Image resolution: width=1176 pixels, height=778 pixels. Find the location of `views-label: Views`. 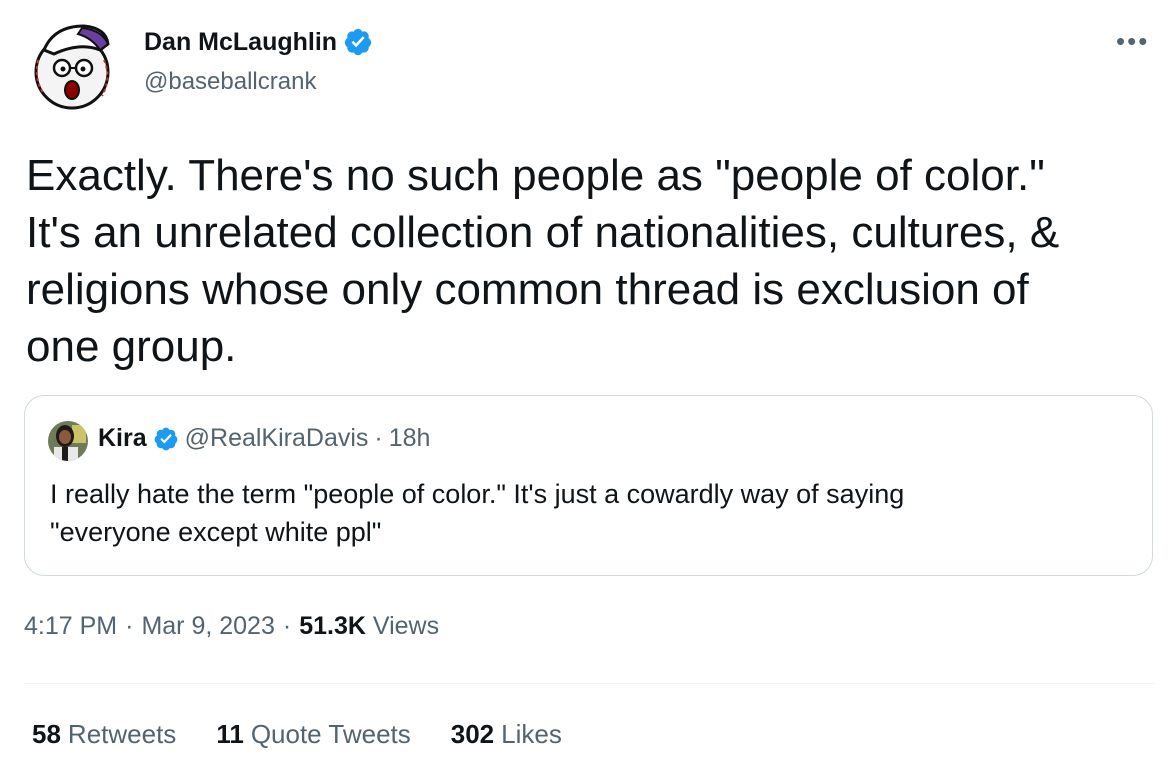

views-label: Views is located at coordinates (406, 626).